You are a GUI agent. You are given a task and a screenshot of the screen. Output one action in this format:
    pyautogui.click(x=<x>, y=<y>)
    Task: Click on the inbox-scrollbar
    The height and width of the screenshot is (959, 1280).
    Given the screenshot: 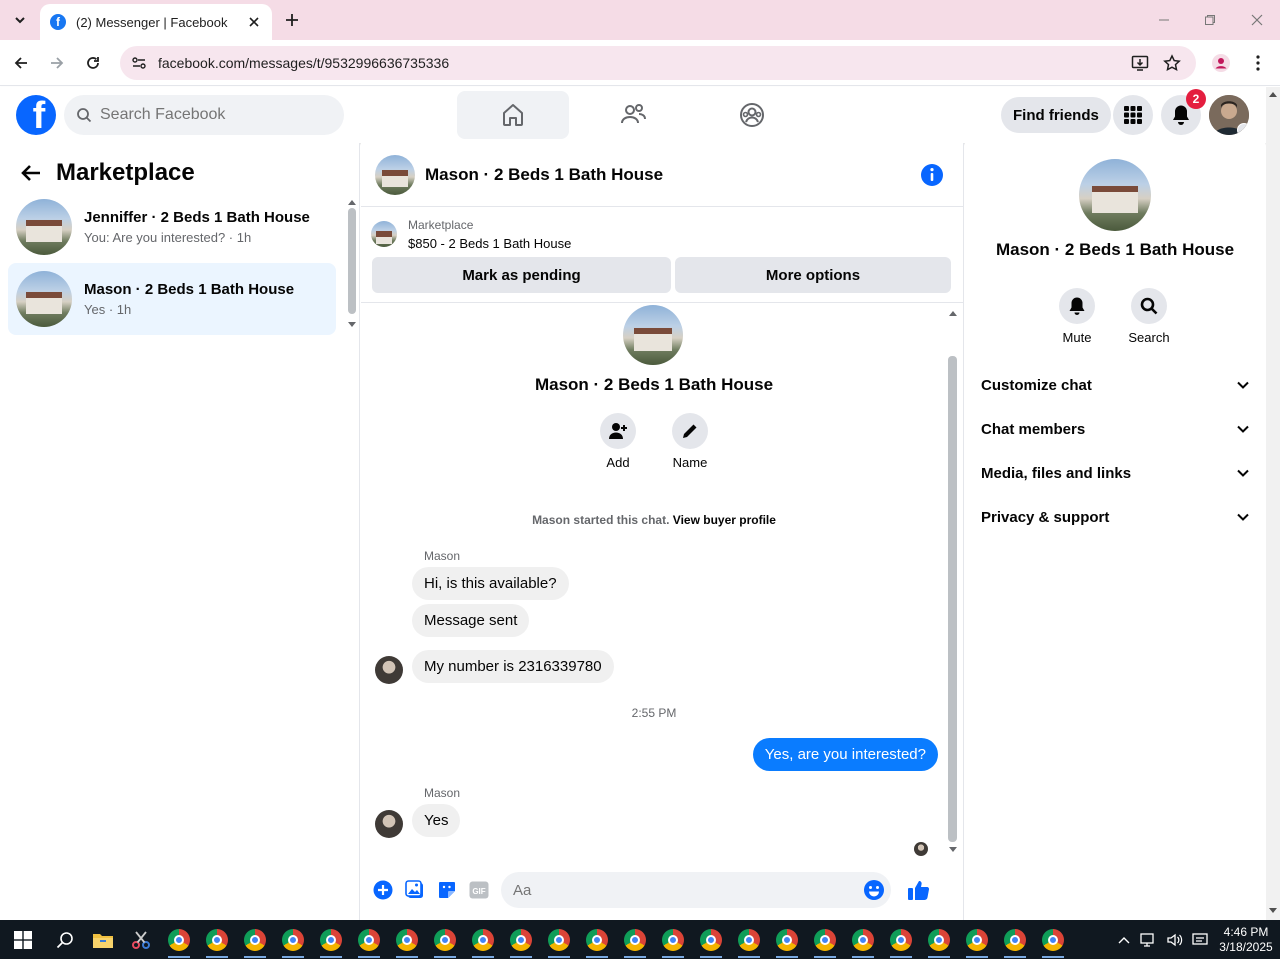 What is the action you would take?
    pyautogui.click(x=352, y=261)
    